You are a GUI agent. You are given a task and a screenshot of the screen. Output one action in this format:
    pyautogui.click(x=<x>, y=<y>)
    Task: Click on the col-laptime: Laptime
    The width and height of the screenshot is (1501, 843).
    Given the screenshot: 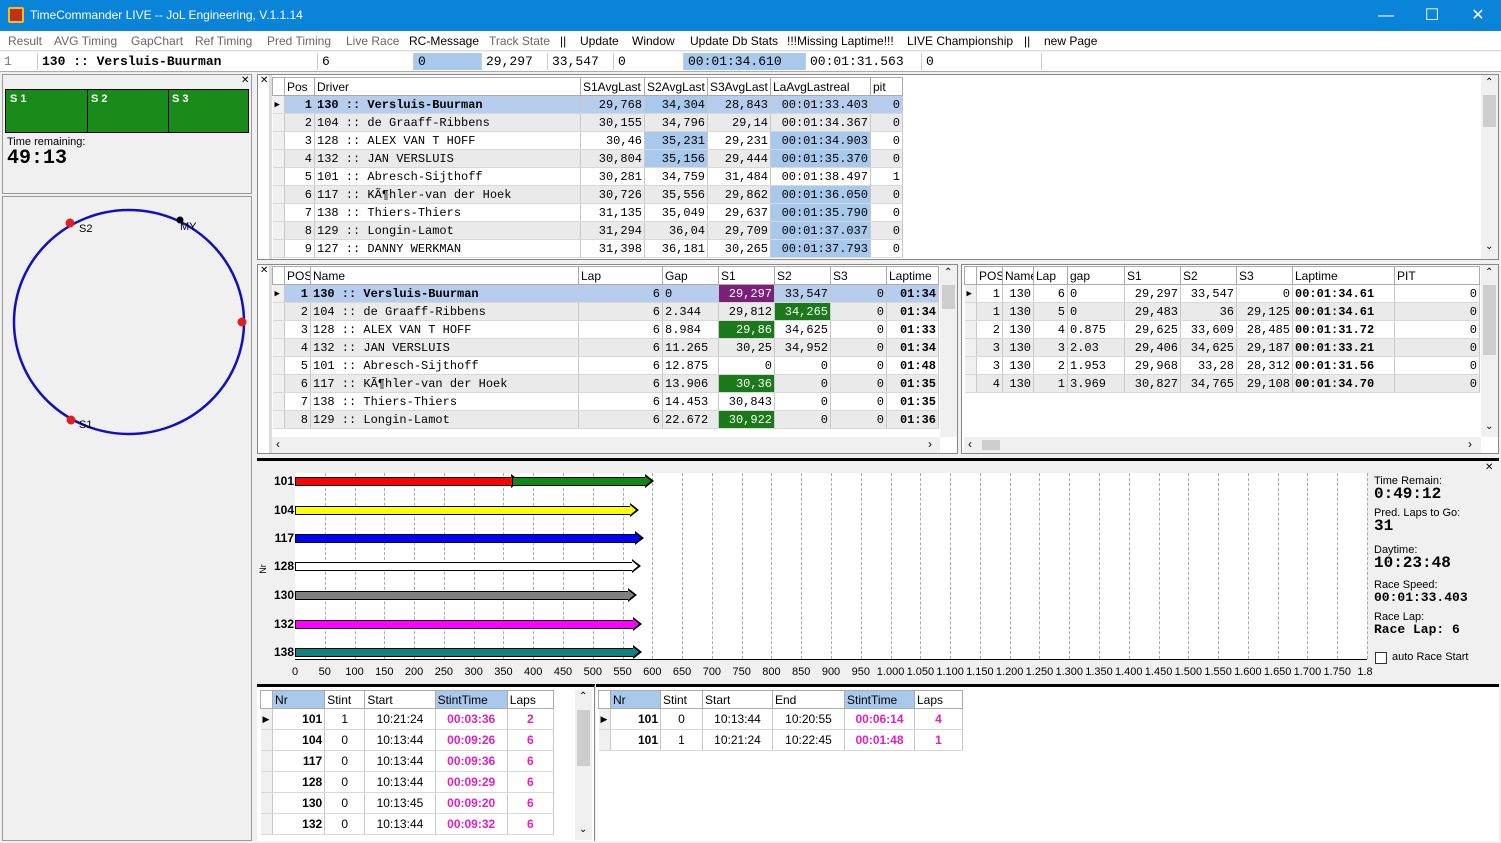 What is the action you would take?
    pyautogui.click(x=1343, y=275)
    